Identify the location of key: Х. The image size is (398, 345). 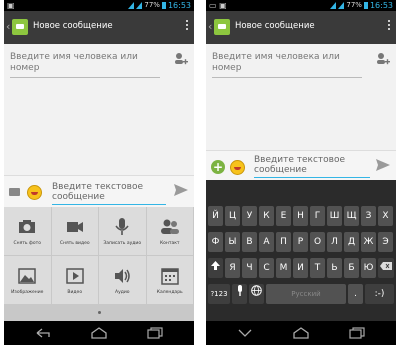
(385, 216).